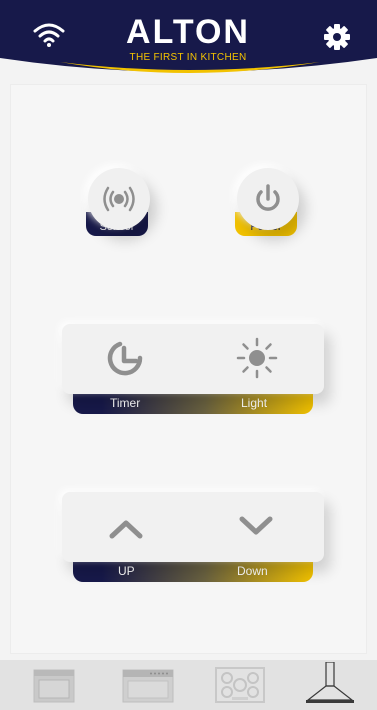  What do you see at coordinates (252, 571) in the screenshot?
I see `down-label: Down` at bounding box center [252, 571].